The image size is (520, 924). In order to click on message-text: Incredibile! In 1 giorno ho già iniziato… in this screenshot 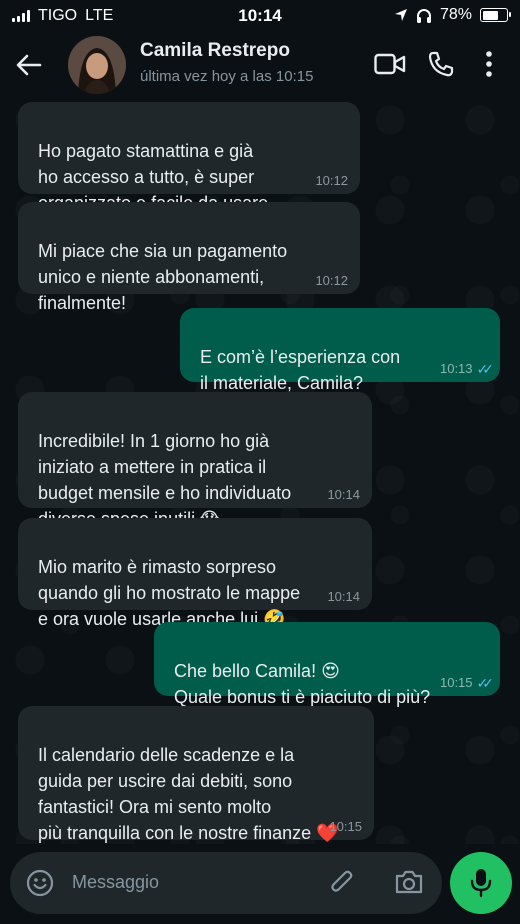, I will do `click(165, 480)`.